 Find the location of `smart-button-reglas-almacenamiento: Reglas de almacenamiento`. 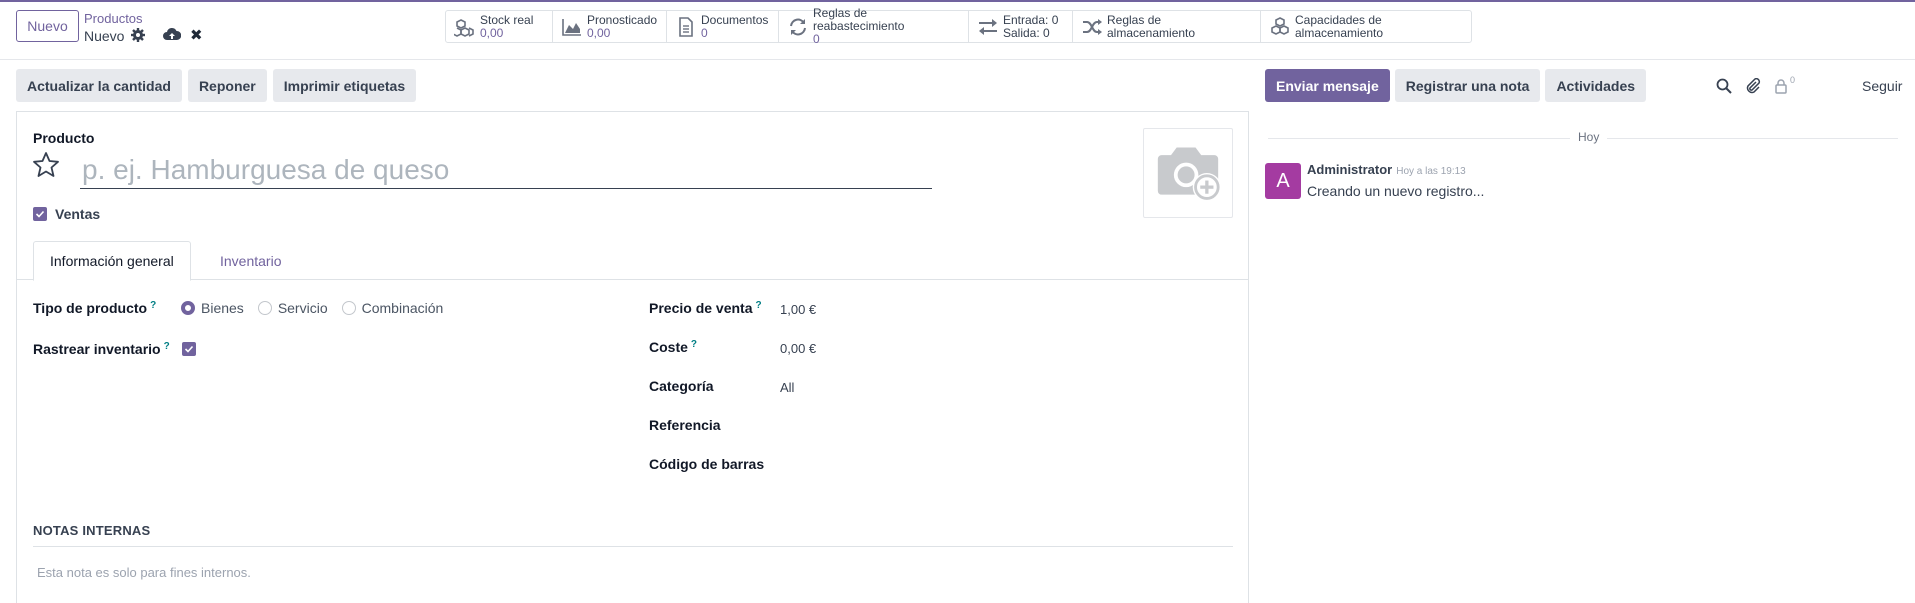

smart-button-reglas-almacenamiento: Reglas de almacenamiento is located at coordinates (1167, 26).